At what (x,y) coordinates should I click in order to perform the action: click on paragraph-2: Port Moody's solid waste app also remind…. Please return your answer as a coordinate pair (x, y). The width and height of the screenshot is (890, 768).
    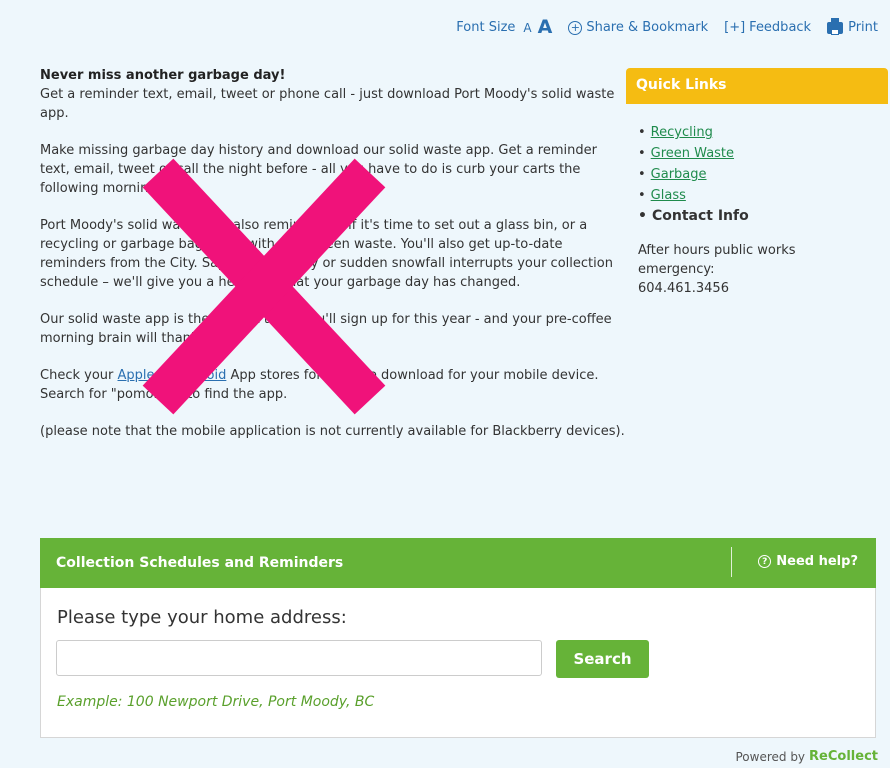
    Looking at the image, I should click on (326, 254).